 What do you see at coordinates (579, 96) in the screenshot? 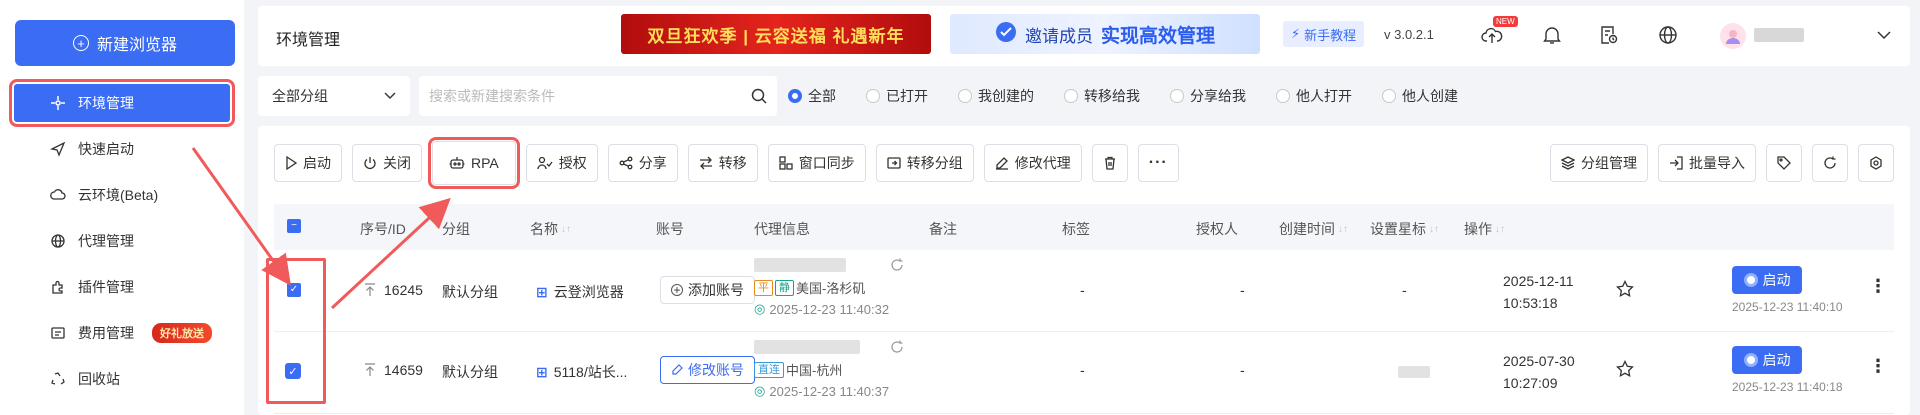
I see `search-input` at bounding box center [579, 96].